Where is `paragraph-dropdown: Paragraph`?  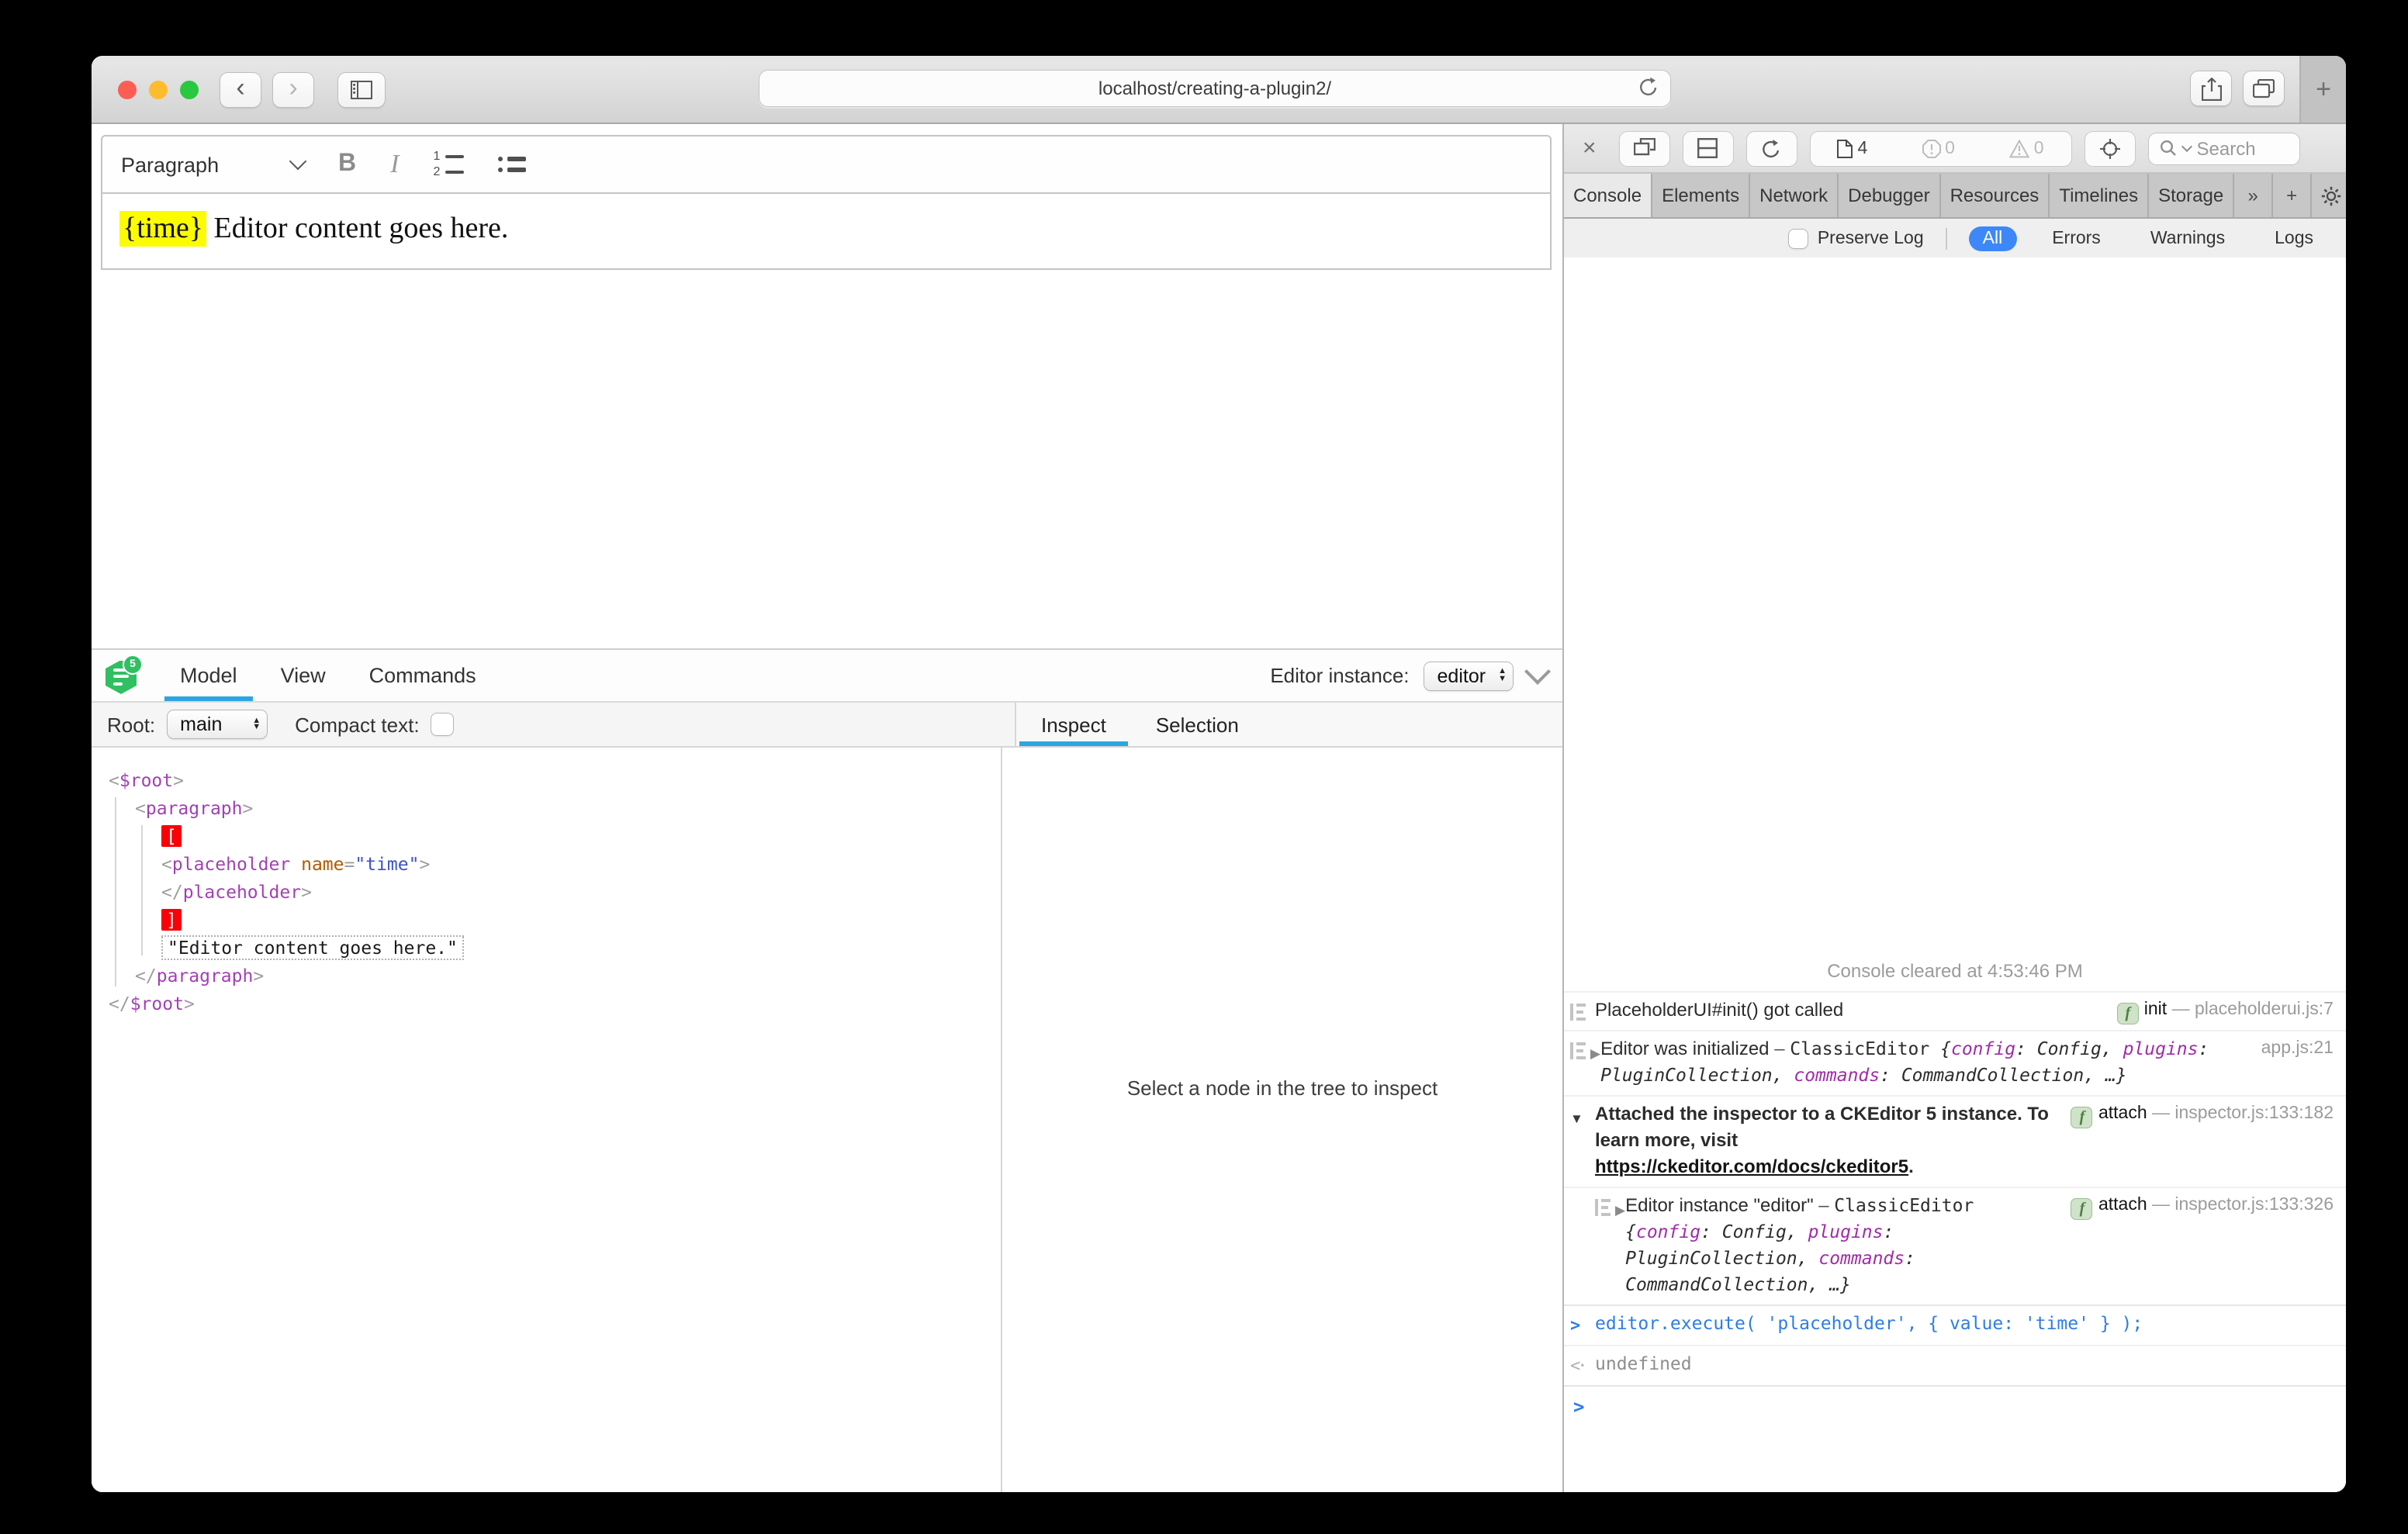
paragraph-dropdown: Paragraph is located at coordinates (214, 164).